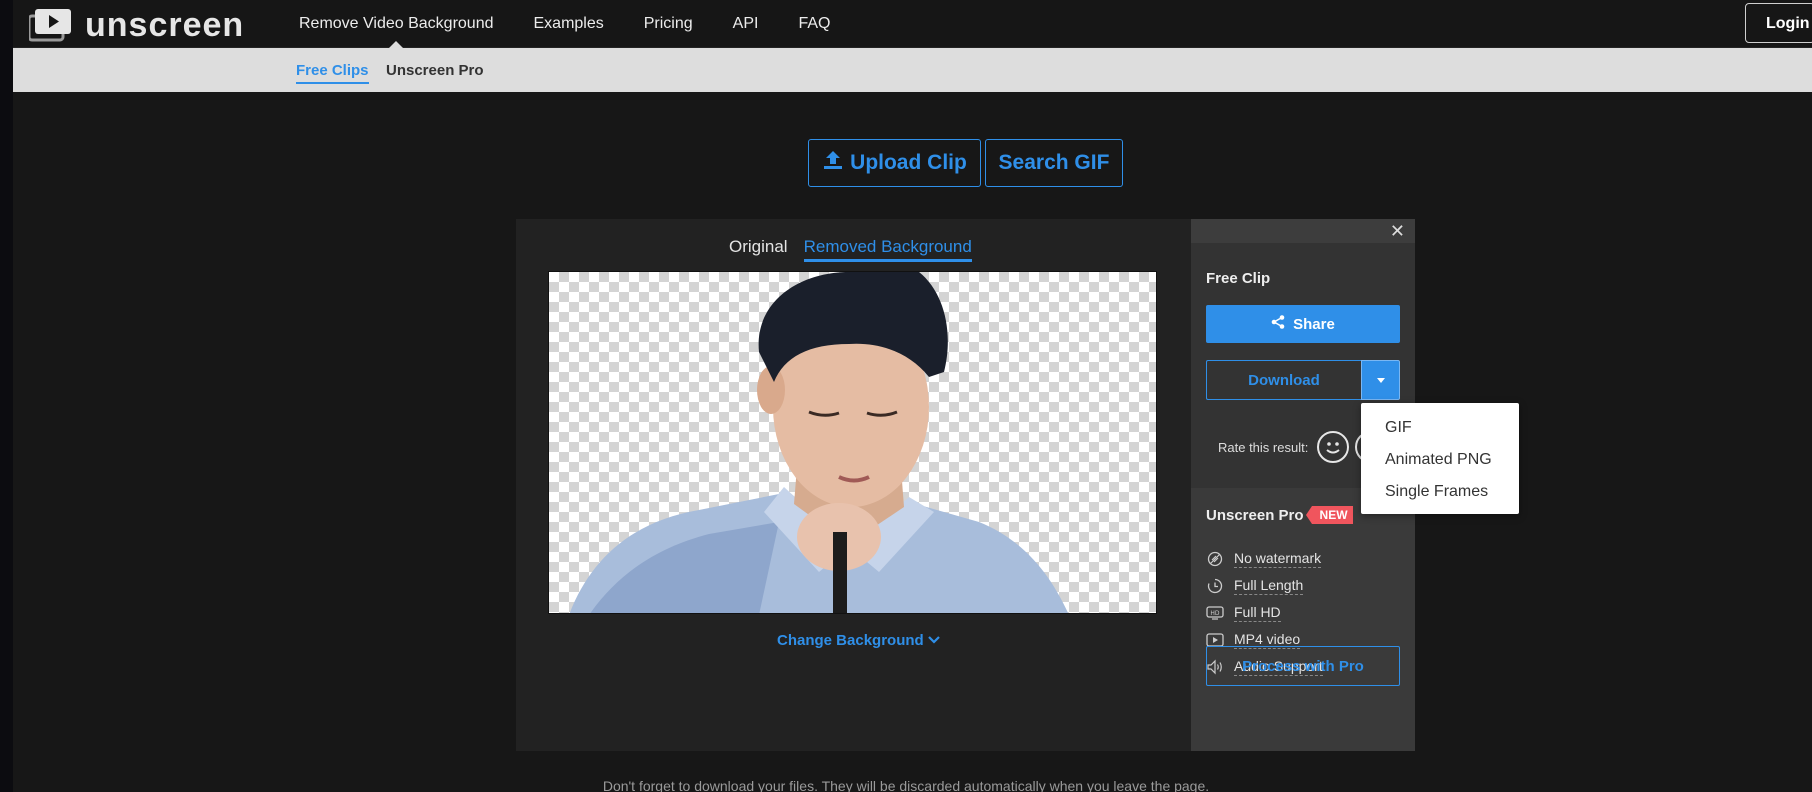 The width and height of the screenshot is (1812, 792). Describe the element at coordinates (6, 396) in the screenshot. I see `left-edge-strip` at that location.